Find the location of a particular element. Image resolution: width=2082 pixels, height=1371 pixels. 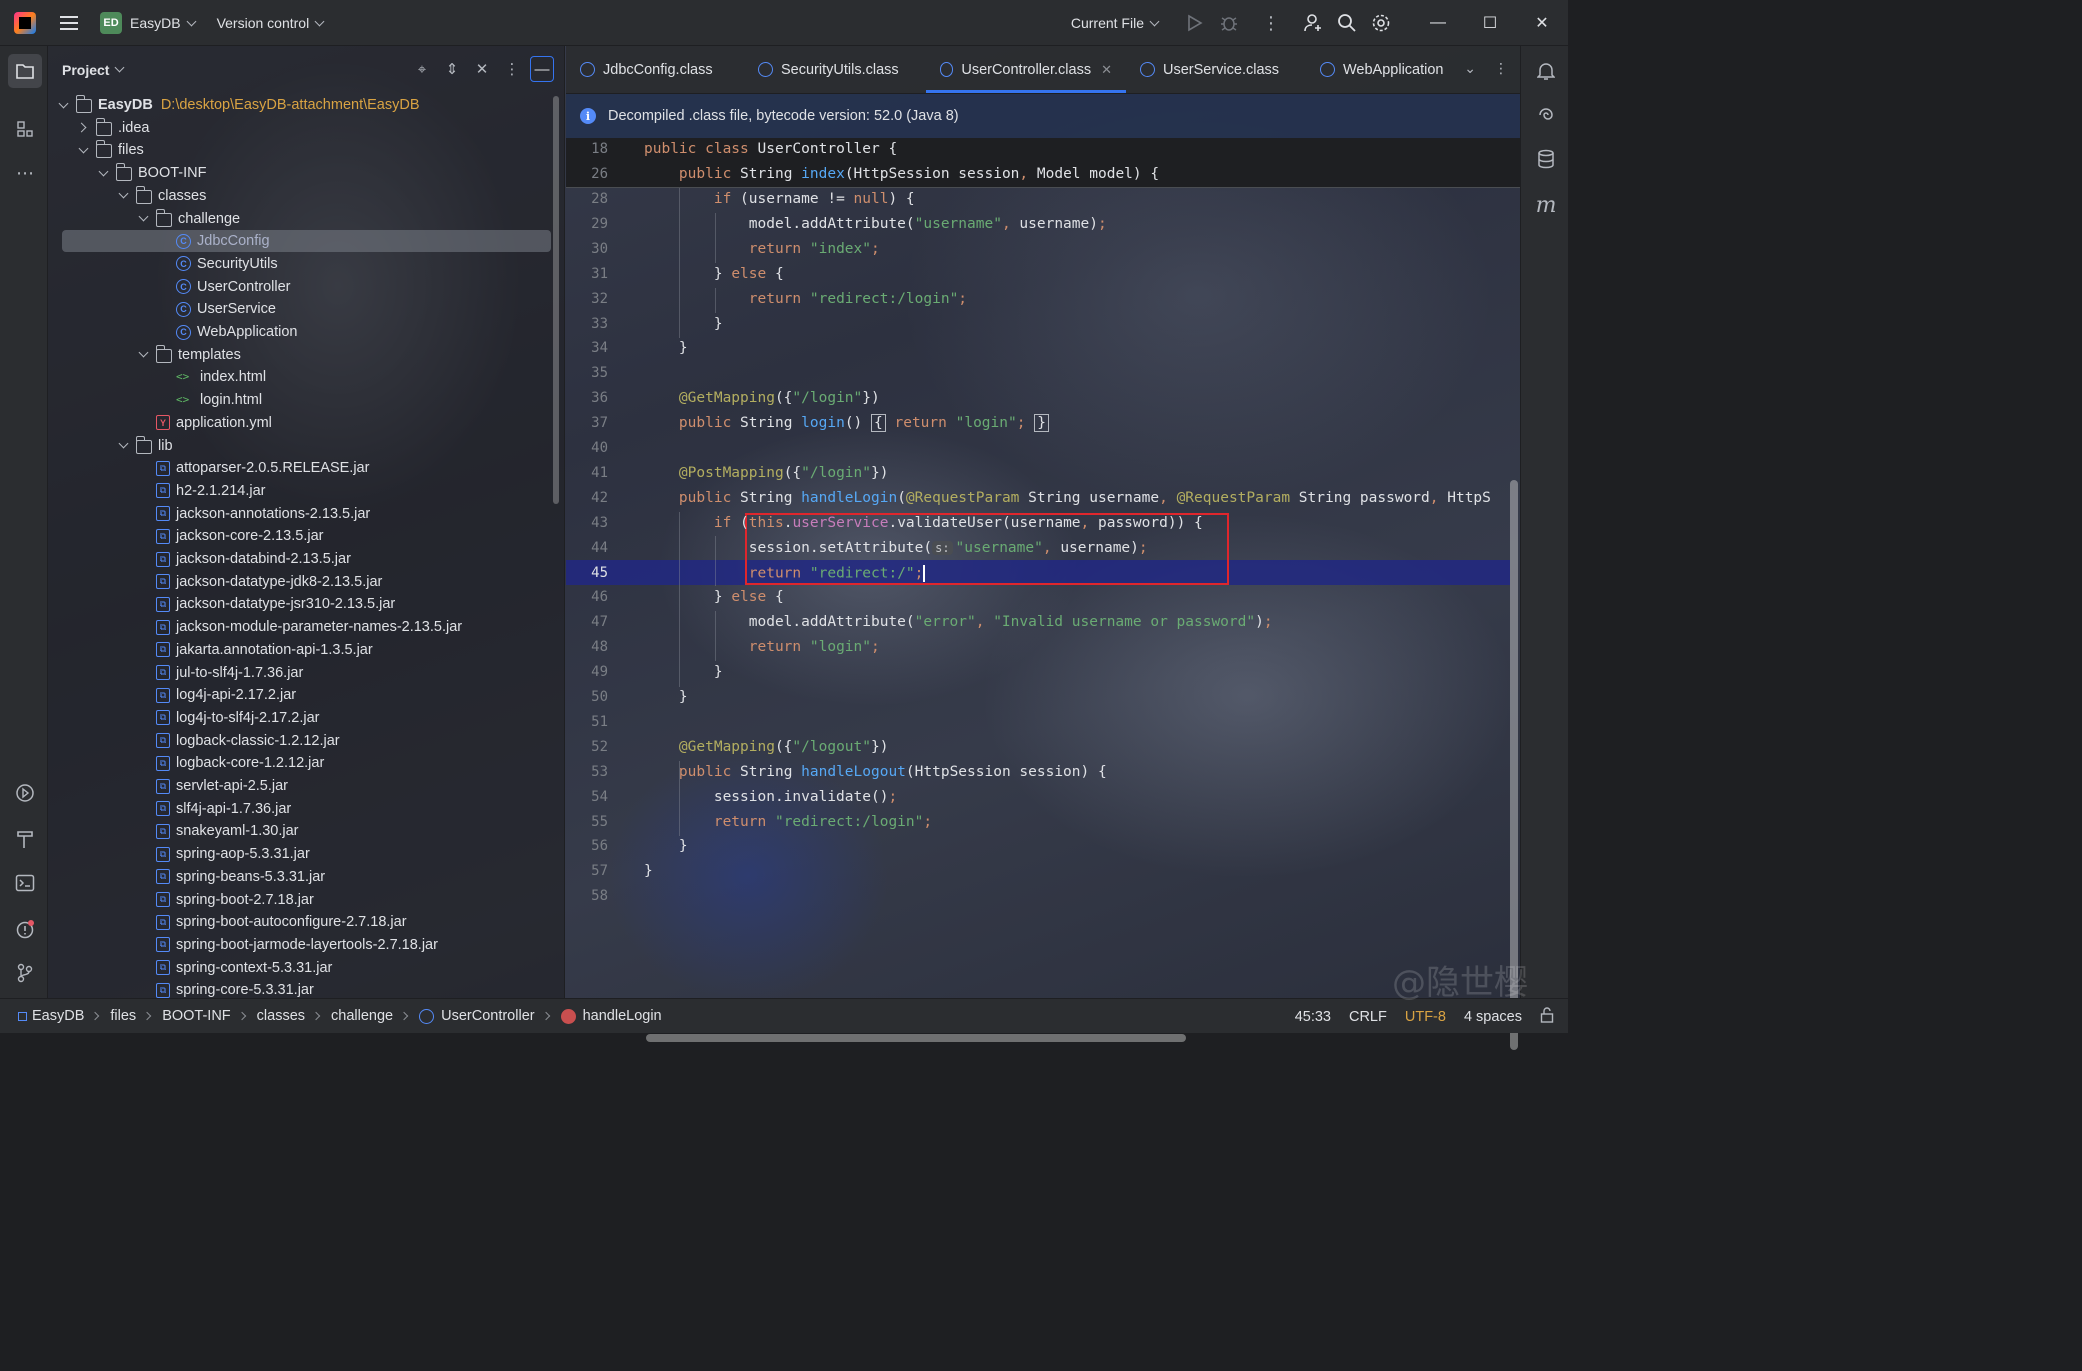

tree-item: <> index.html is located at coordinates (300, 377).